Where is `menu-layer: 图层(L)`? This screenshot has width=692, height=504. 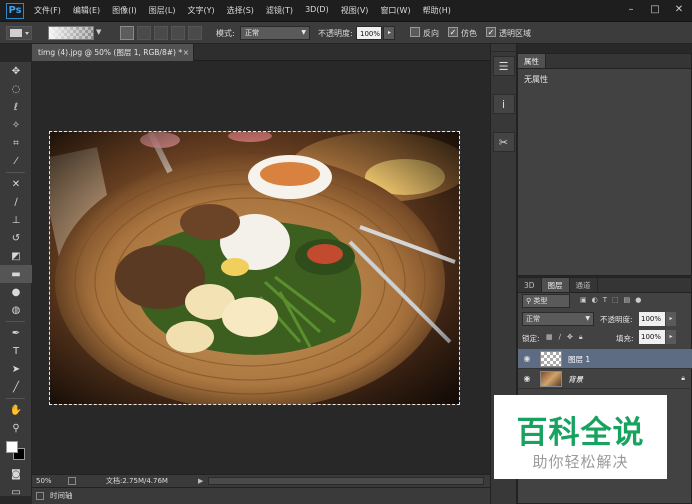 menu-layer: 图层(L) is located at coordinates (162, 10).